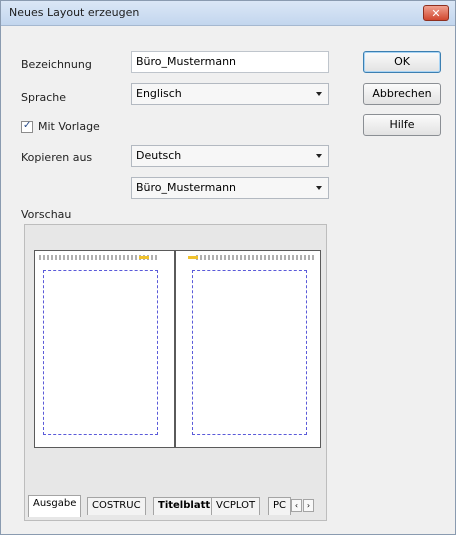  What do you see at coordinates (230, 94) in the screenshot?
I see `sprache-select: Englisch` at bounding box center [230, 94].